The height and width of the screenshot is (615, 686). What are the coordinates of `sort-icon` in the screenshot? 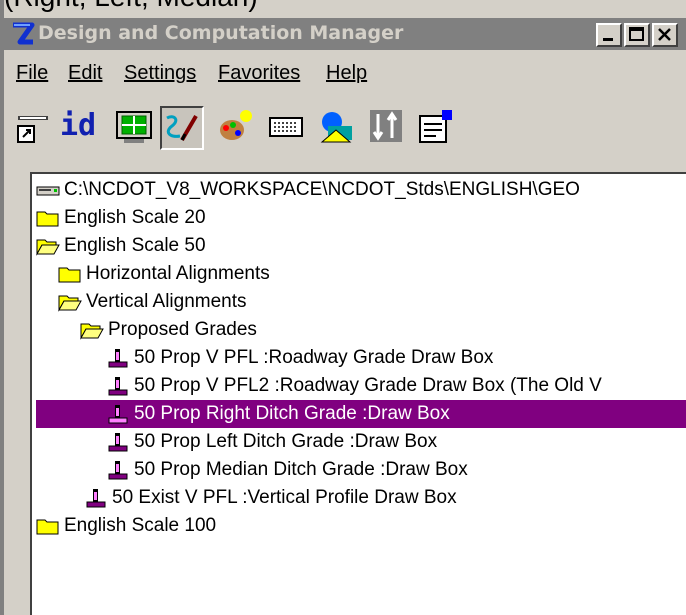 It's located at (388, 128).